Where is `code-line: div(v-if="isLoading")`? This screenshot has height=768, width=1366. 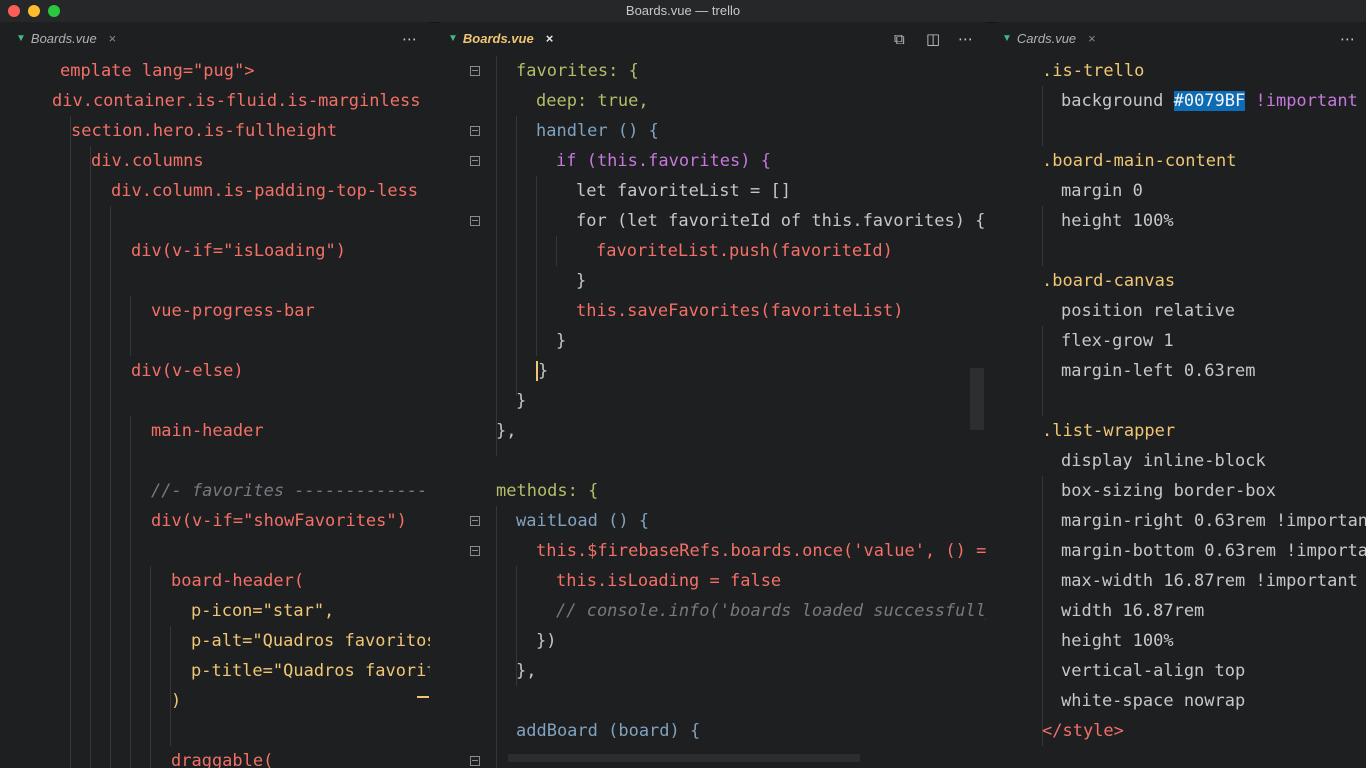
code-line: div(v-if="isLoading") is located at coordinates (238, 251).